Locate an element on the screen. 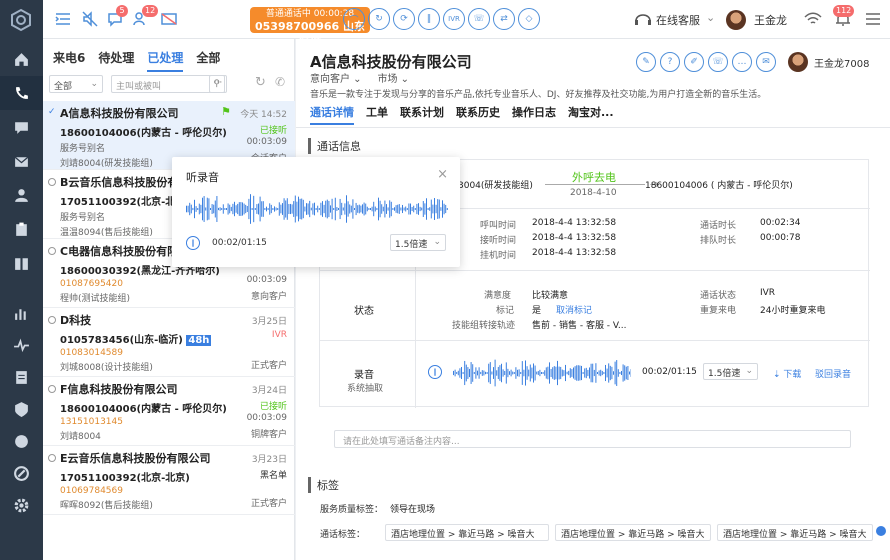 The image size is (890, 560). item-tag: 铜牌客户 is located at coordinates (268, 435).